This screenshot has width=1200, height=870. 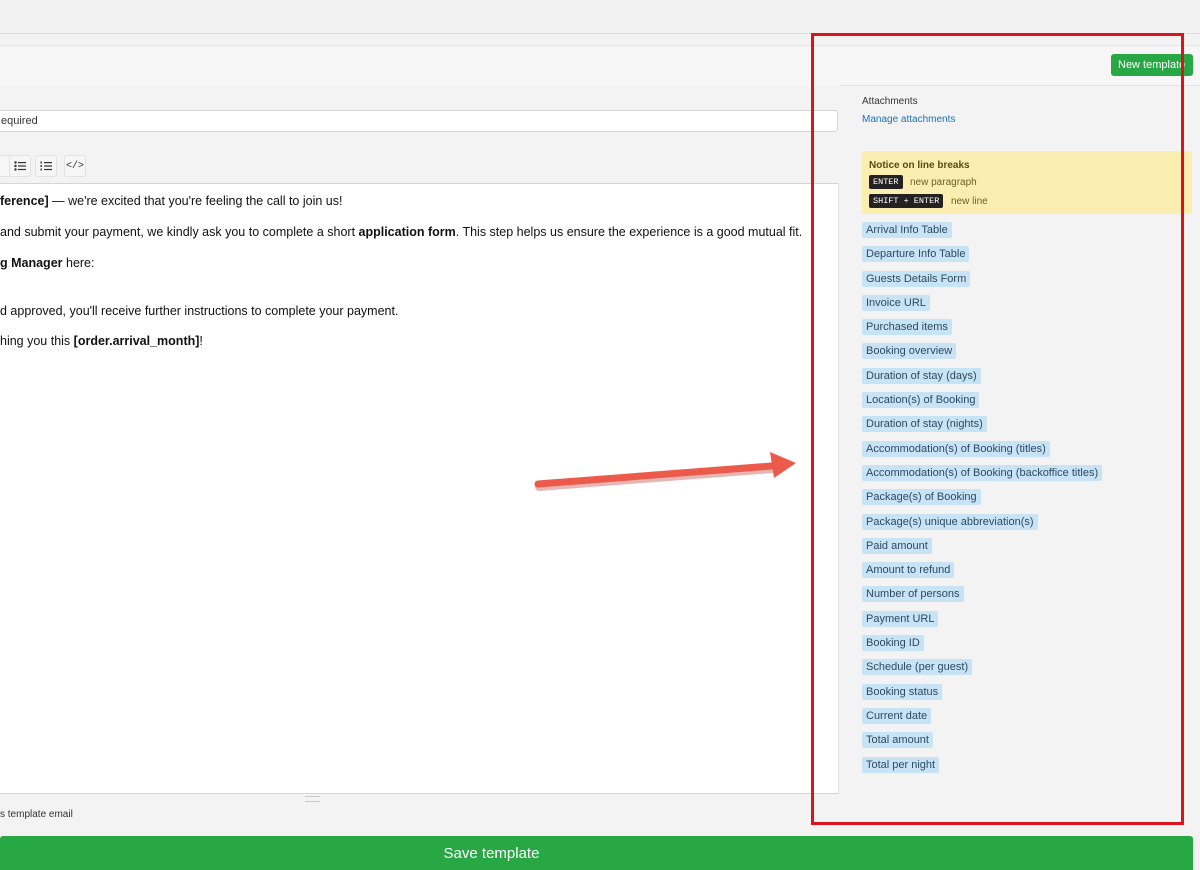 I want to click on placeholder-tag: Location(s) of Booking, so click(x=921, y=400).